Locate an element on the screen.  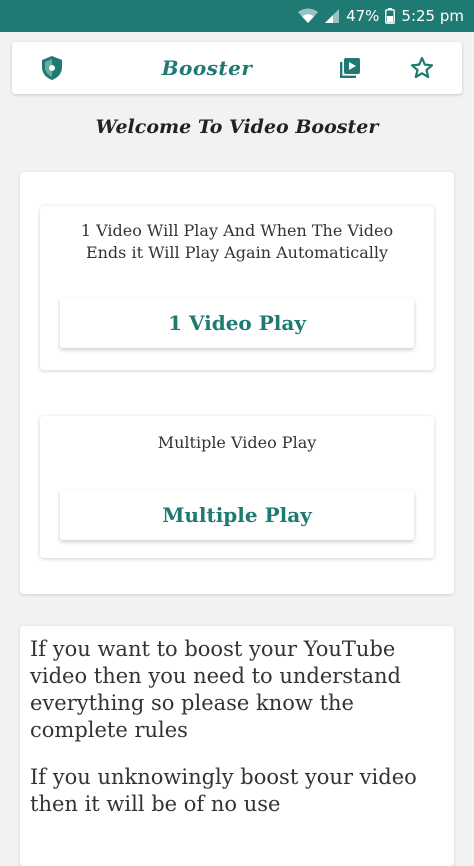
star-icon is located at coordinates (422, 68).